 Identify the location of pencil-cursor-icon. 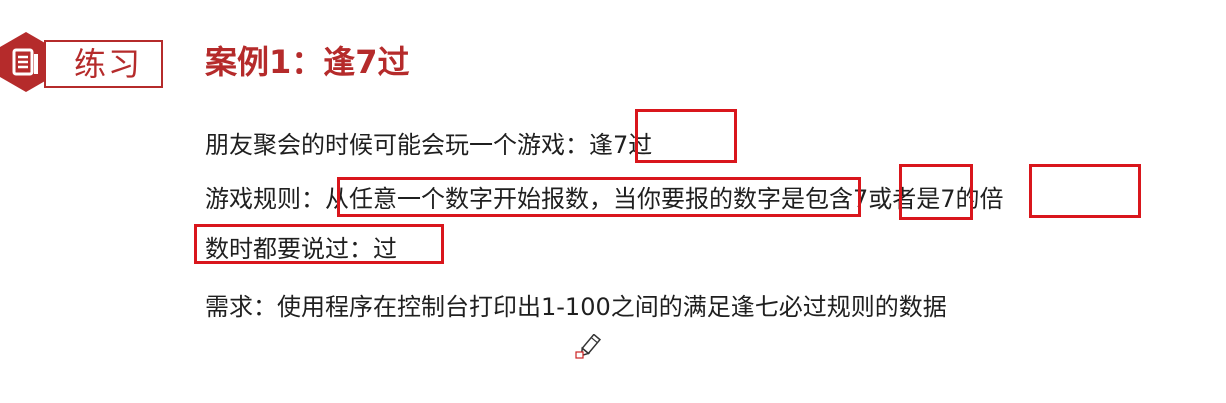
(588, 346).